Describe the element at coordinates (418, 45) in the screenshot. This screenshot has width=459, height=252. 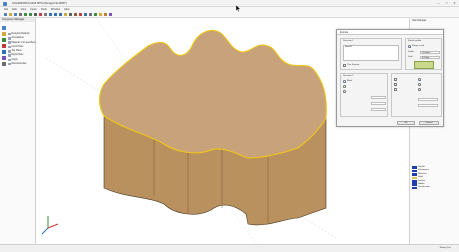
I see `merge-label: Merge result` at that location.